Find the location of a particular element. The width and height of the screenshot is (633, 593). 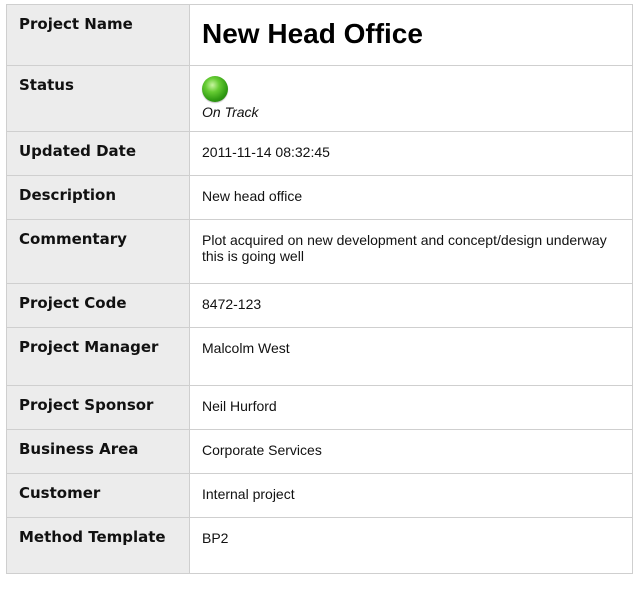

method-template-value: BP2 is located at coordinates (411, 545).